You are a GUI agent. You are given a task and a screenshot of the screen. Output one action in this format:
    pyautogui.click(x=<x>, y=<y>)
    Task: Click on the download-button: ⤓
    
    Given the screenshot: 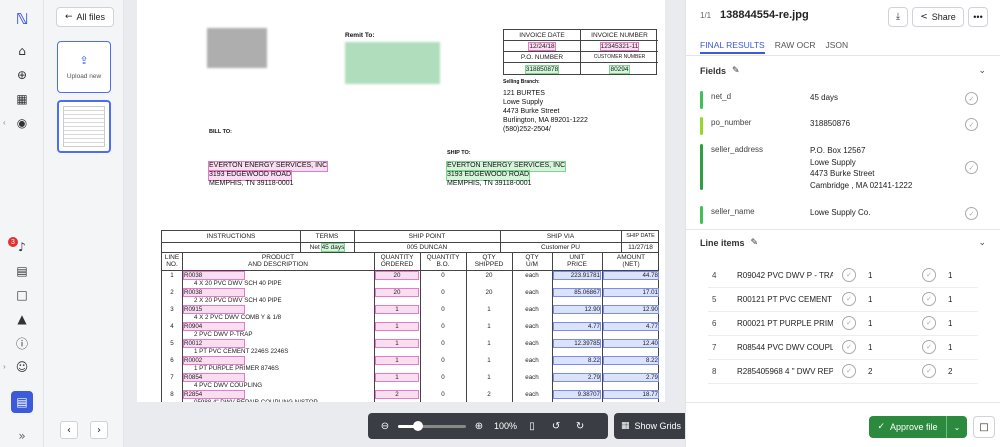 What is the action you would take?
    pyautogui.click(x=898, y=17)
    